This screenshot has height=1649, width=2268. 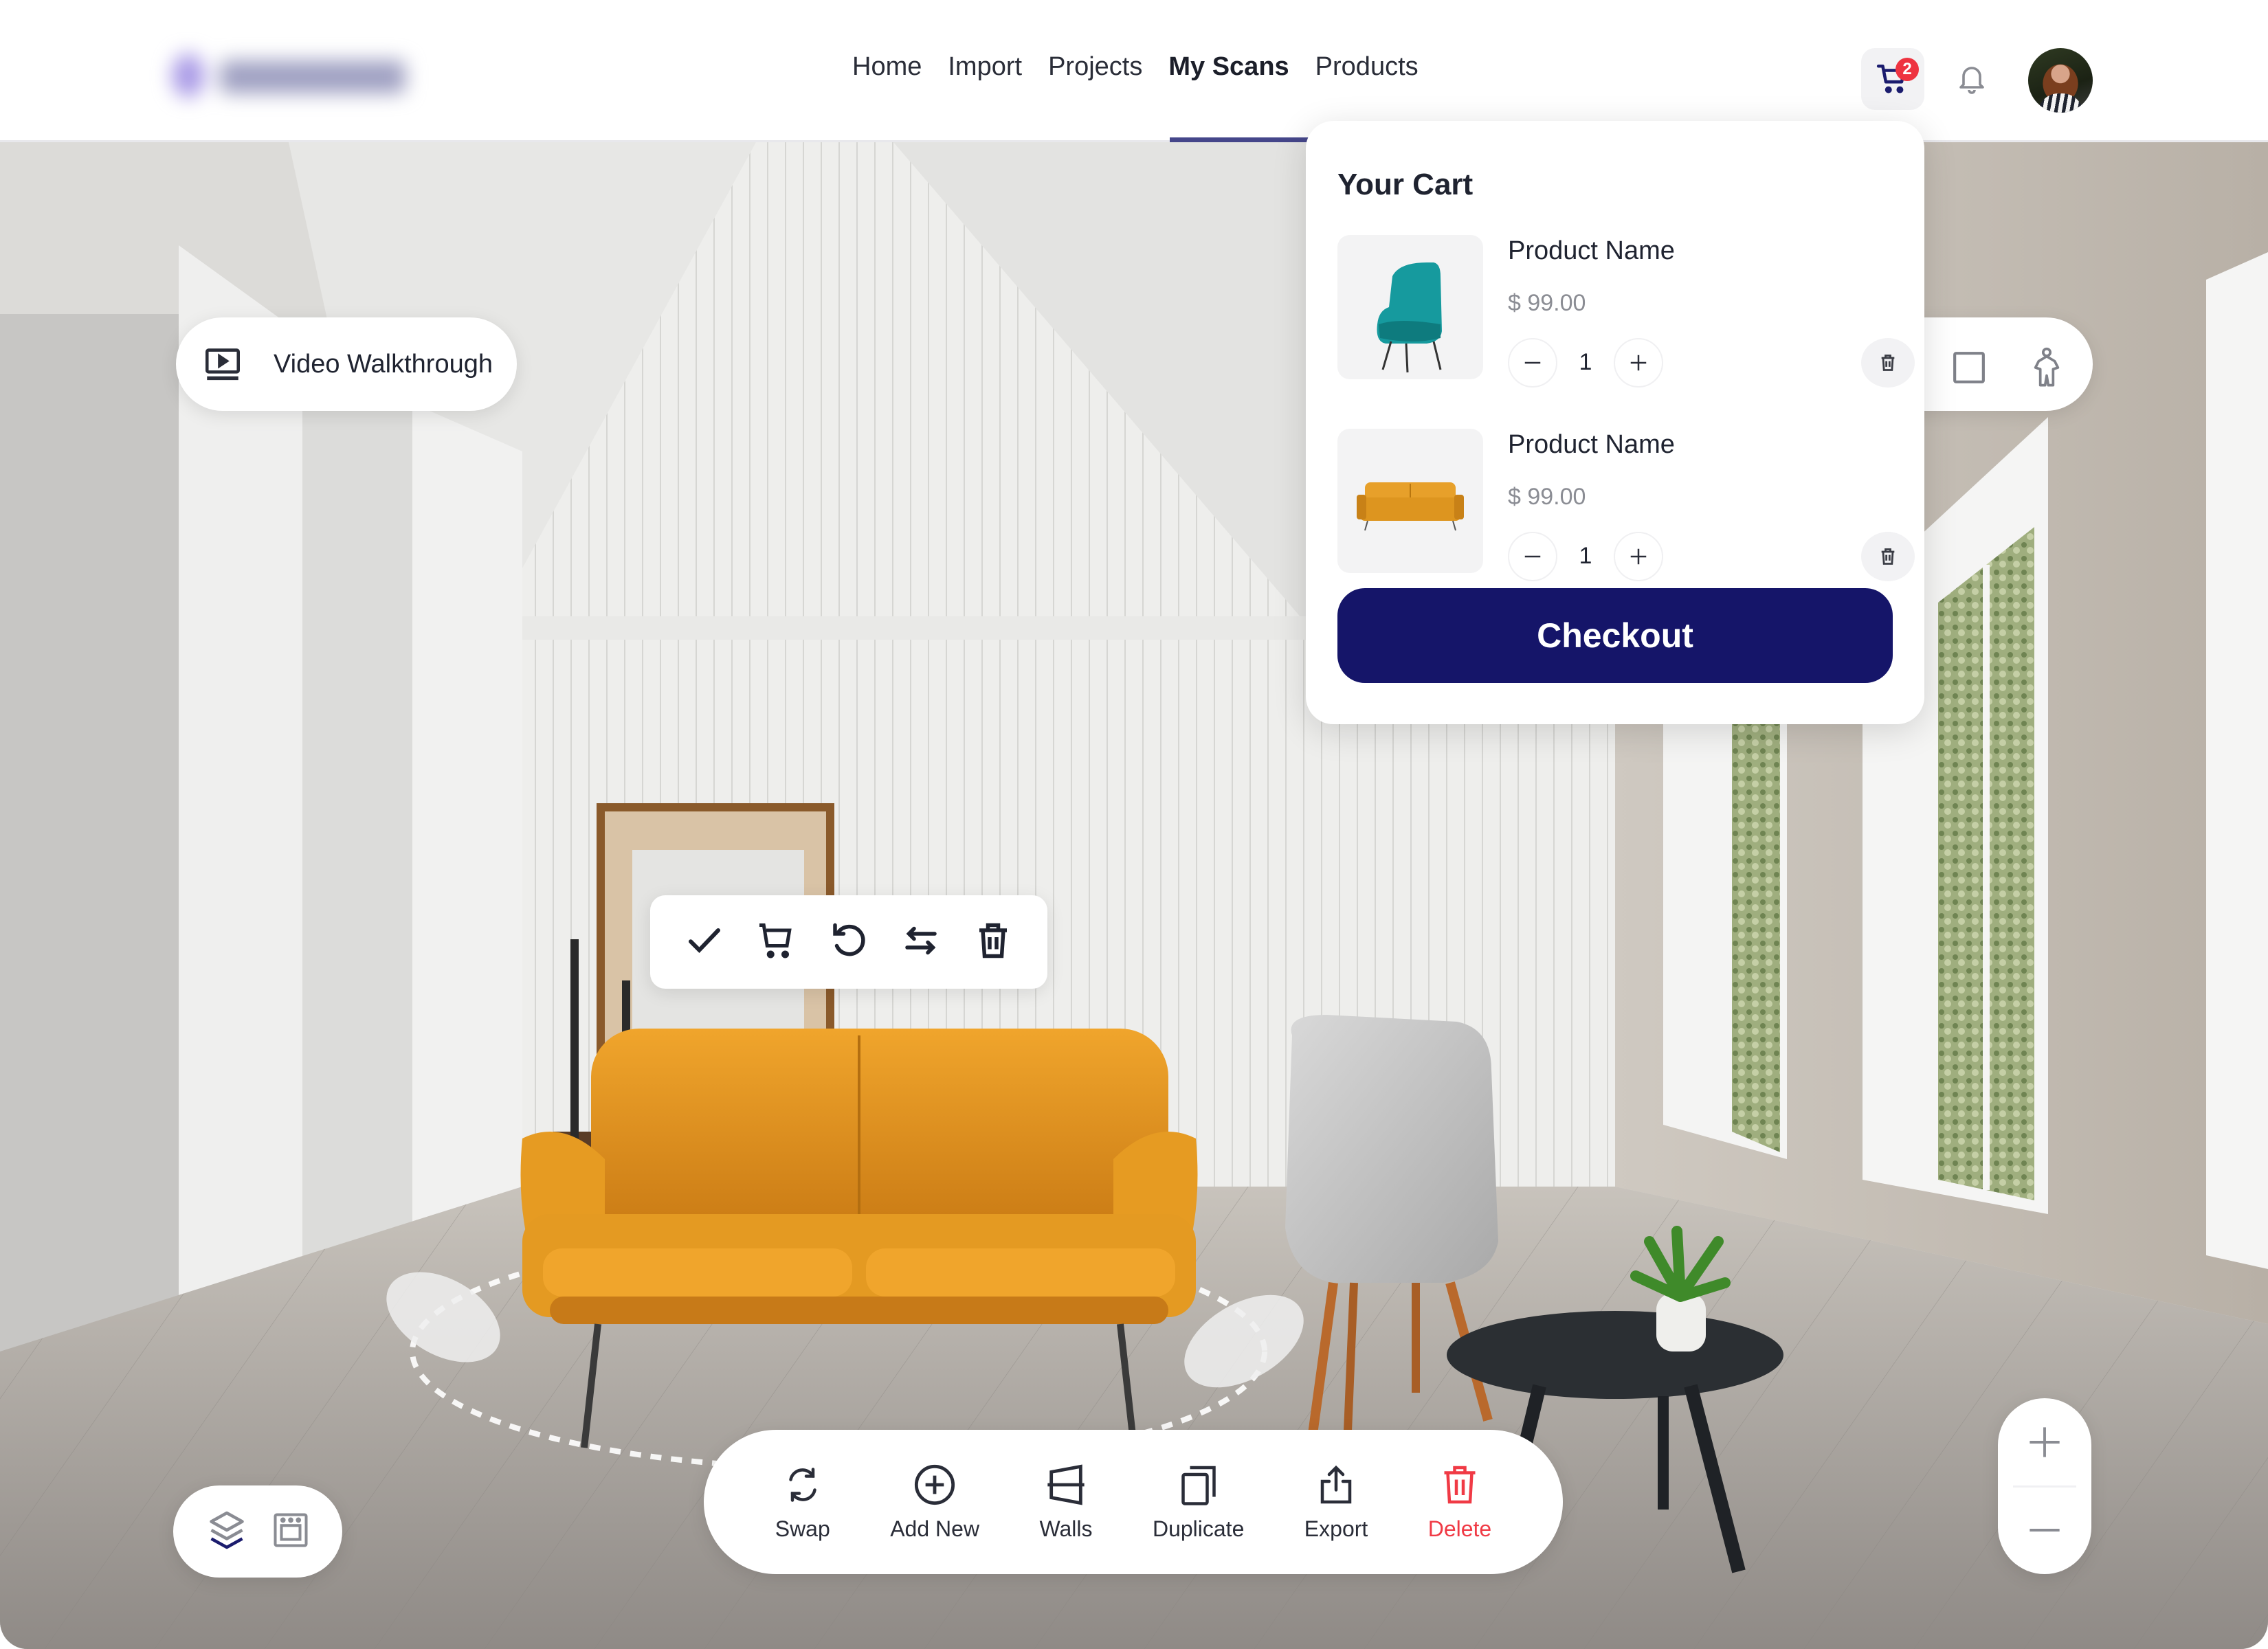 I want to click on walls-tool-button: Walls, so click(x=1066, y=1502).